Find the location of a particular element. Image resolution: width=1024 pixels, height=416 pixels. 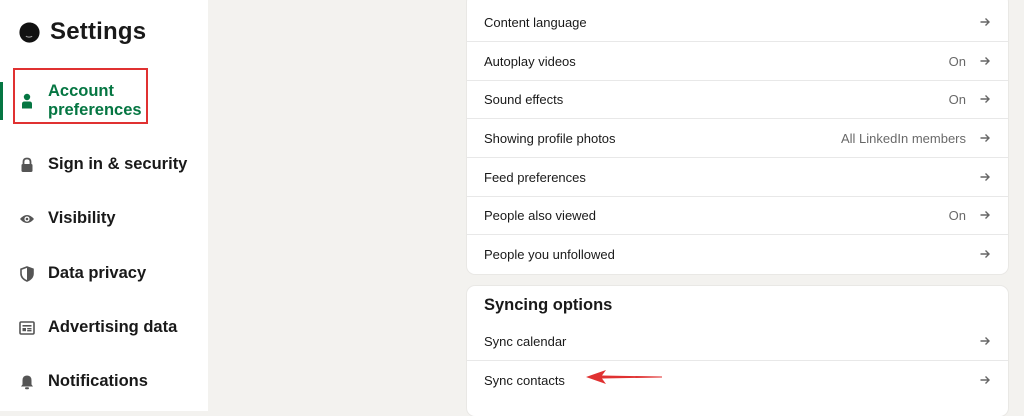

sidebar-item-label: Advertising data is located at coordinates (113, 327).